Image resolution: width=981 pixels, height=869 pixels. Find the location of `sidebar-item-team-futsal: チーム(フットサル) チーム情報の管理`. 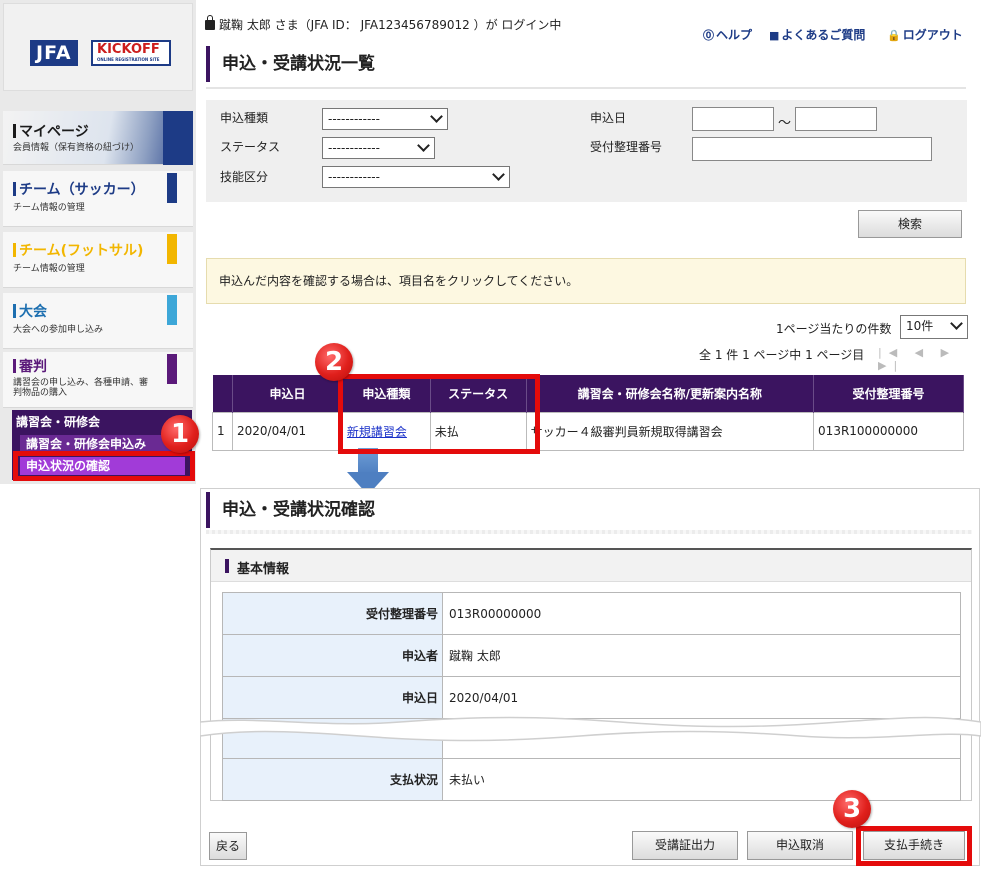

sidebar-item-team-futsal: チーム(フットサル) チーム情報の管理 is located at coordinates (98, 260).